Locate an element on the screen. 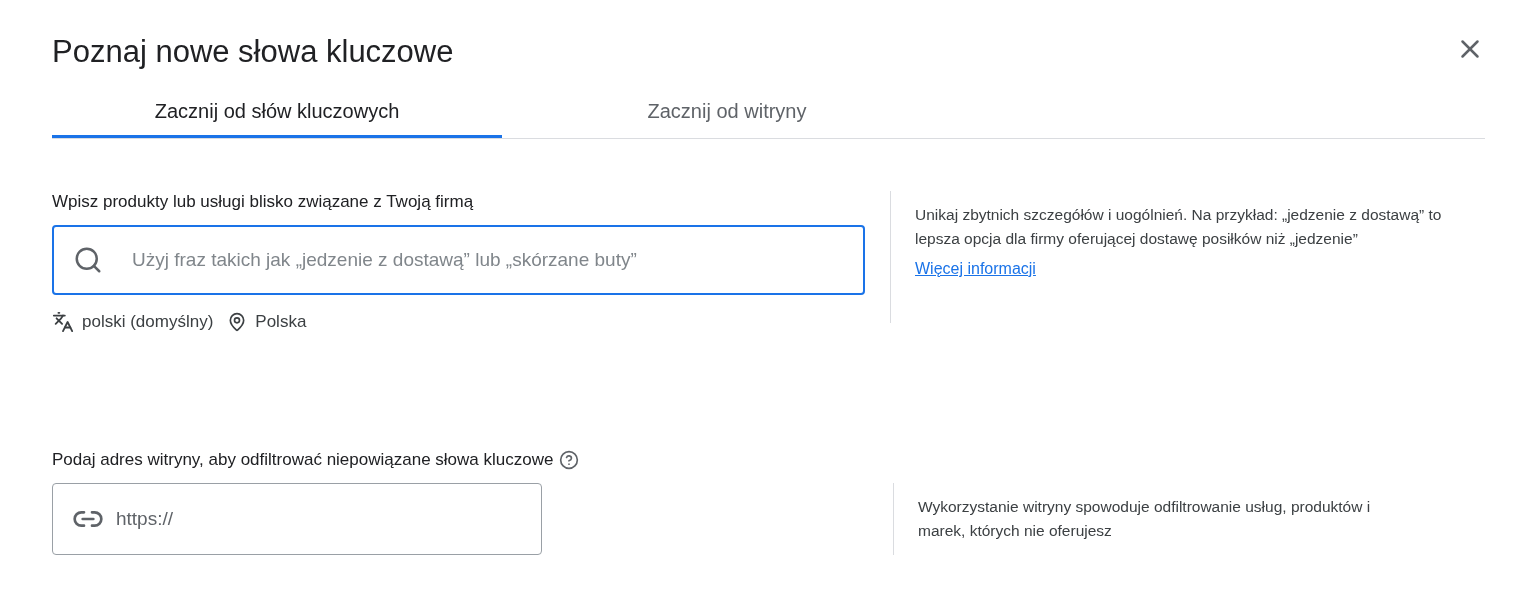 Image resolution: width=1527 pixels, height=615 pixels. keyword-search-field: Użyj fraz takich jak „jedzenie z dostawą” lub „skórzane buty” is located at coordinates (458, 260).